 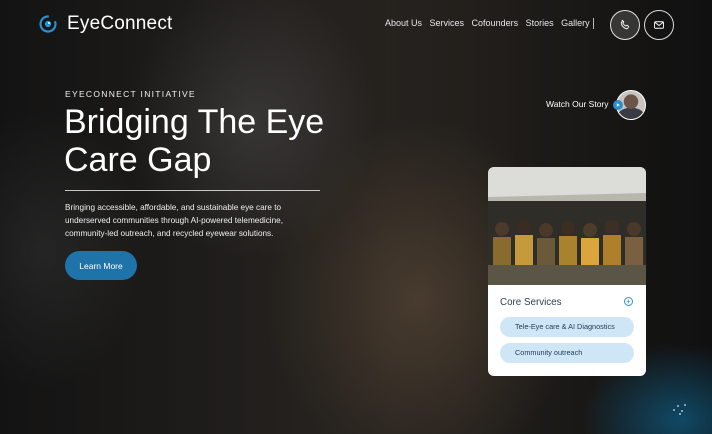 I want to click on hero-divider, so click(x=192, y=190).